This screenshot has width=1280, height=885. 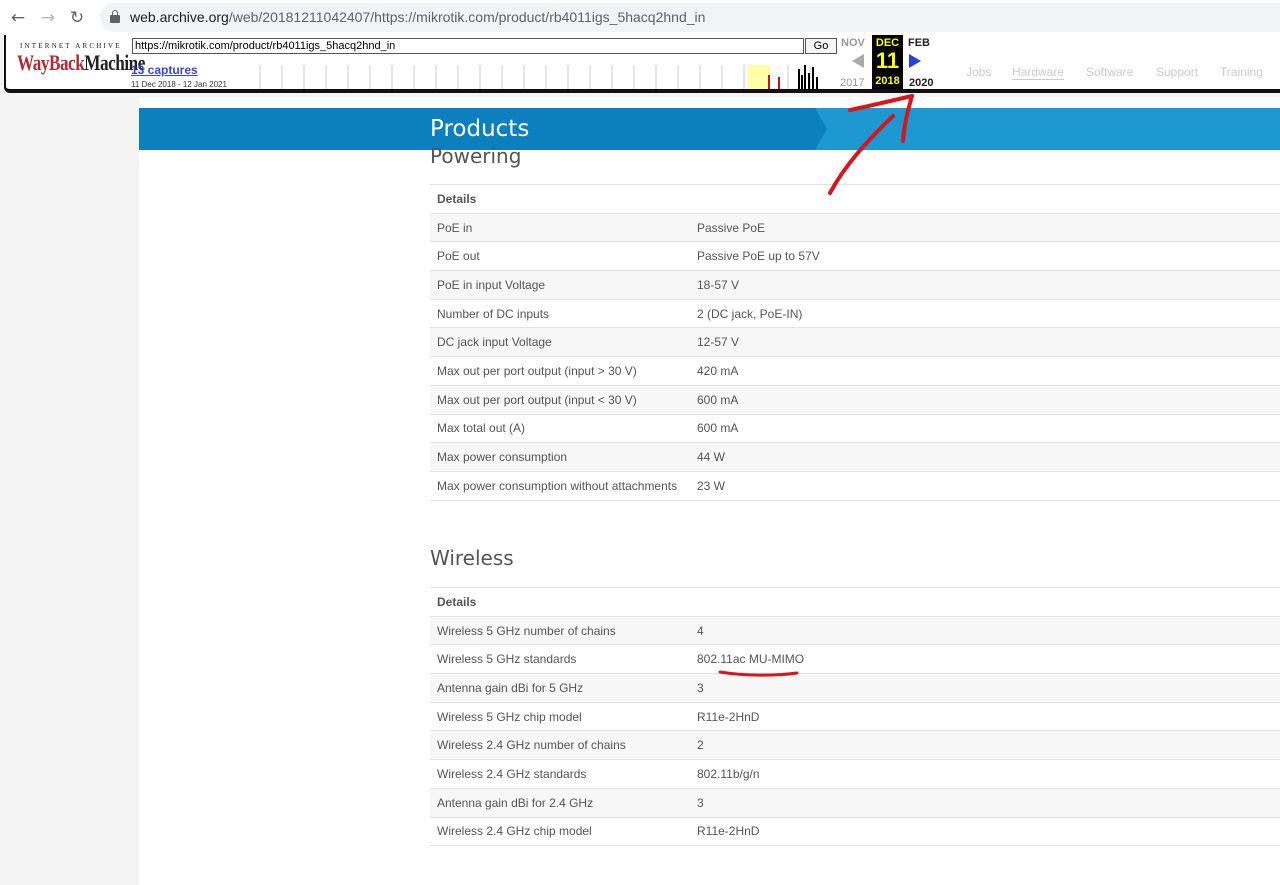 What do you see at coordinates (887, 62) in the screenshot?
I see `current-capture-date: DEC 11 2018` at bounding box center [887, 62].